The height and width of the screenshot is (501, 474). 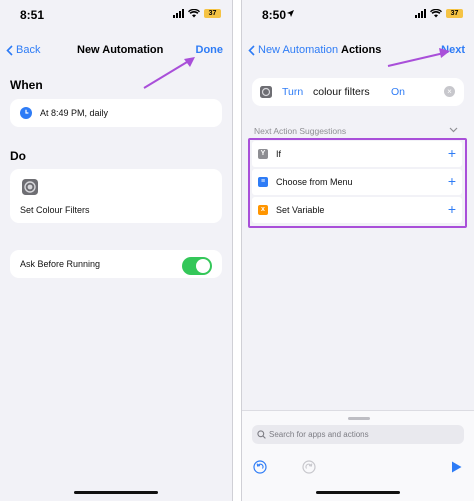 What do you see at coordinates (319, 434) in the screenshot?
I see `search-placeholder: Search for apps and actions` at bounding box center [319, 434].